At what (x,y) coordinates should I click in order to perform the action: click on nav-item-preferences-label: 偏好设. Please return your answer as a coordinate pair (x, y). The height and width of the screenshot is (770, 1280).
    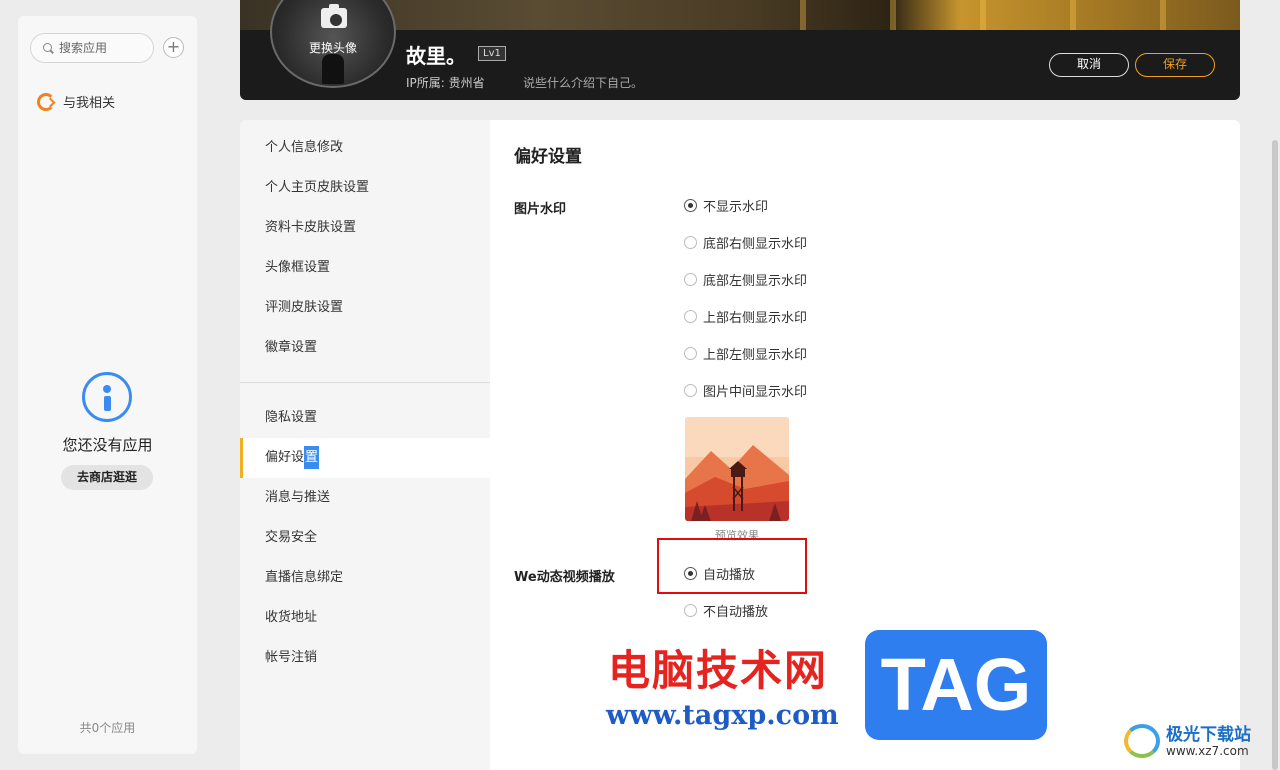
    Looking at the image, I should click on (285, 457).